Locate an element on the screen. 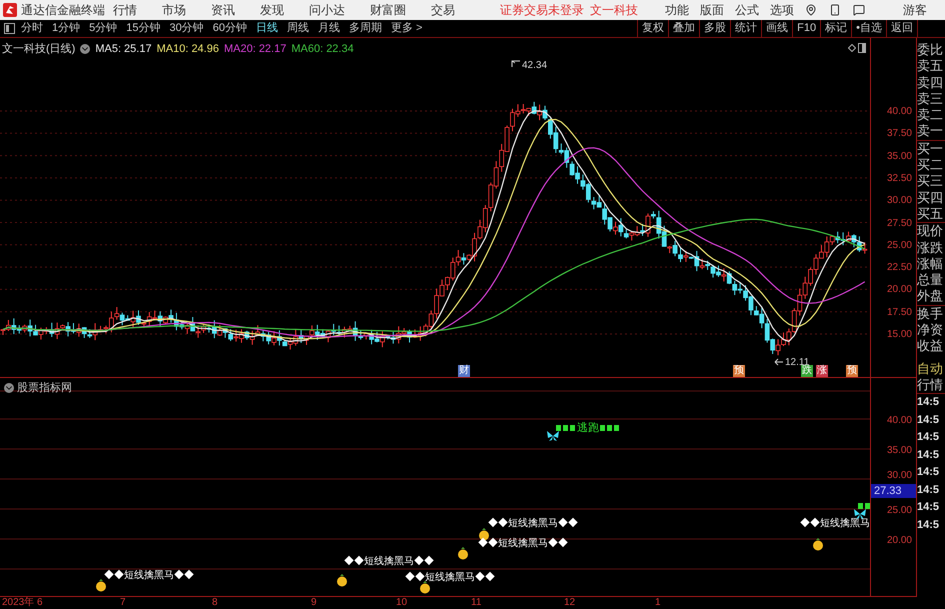 The image size is (945, 609). quote-label: 收益 is located at coordinates (930, 346).